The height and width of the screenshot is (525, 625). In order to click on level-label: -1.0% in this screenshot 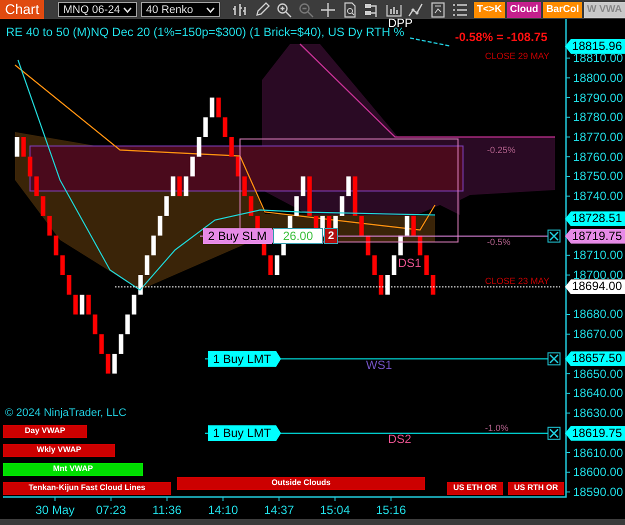, I will do `click(497, 428)`.